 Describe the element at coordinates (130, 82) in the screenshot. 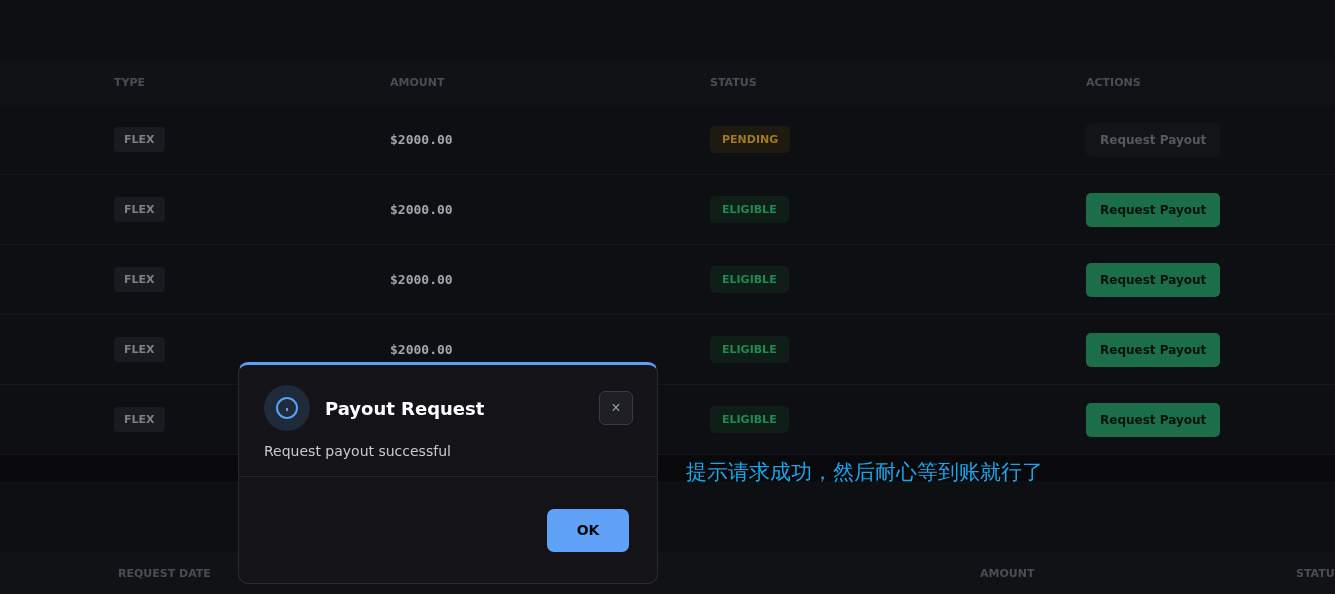

I see `column-header: TYPE` at that location.